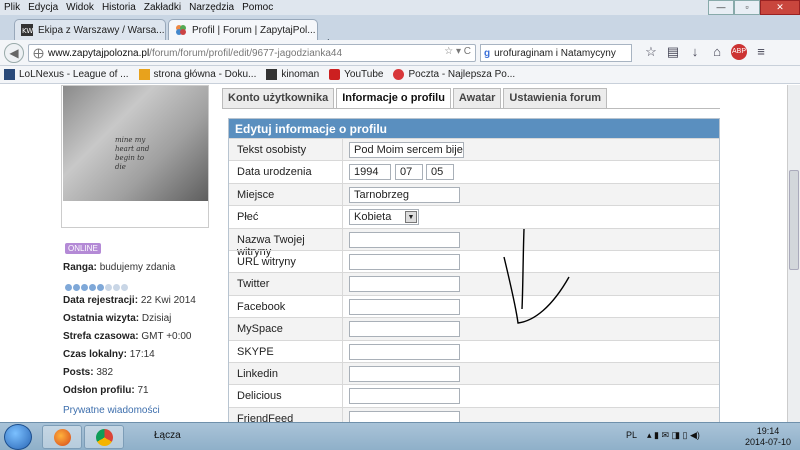  What do you see at coordinates (356, 74) in the screenshot?
I see `bookmark-youtube: YouTube` at bounding box center [356, 74].